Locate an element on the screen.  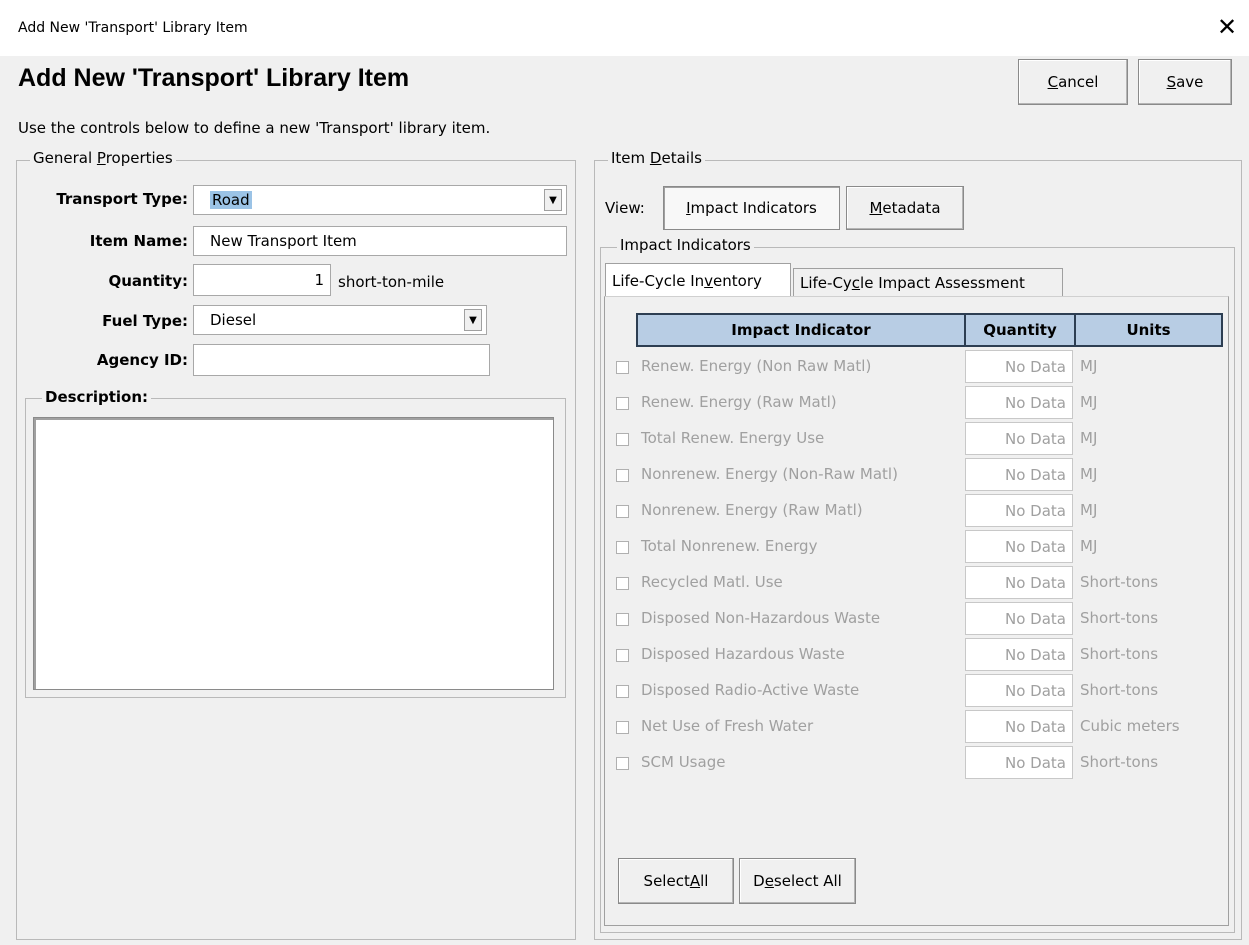
agency-id-input is located at coordinates (341, 360).